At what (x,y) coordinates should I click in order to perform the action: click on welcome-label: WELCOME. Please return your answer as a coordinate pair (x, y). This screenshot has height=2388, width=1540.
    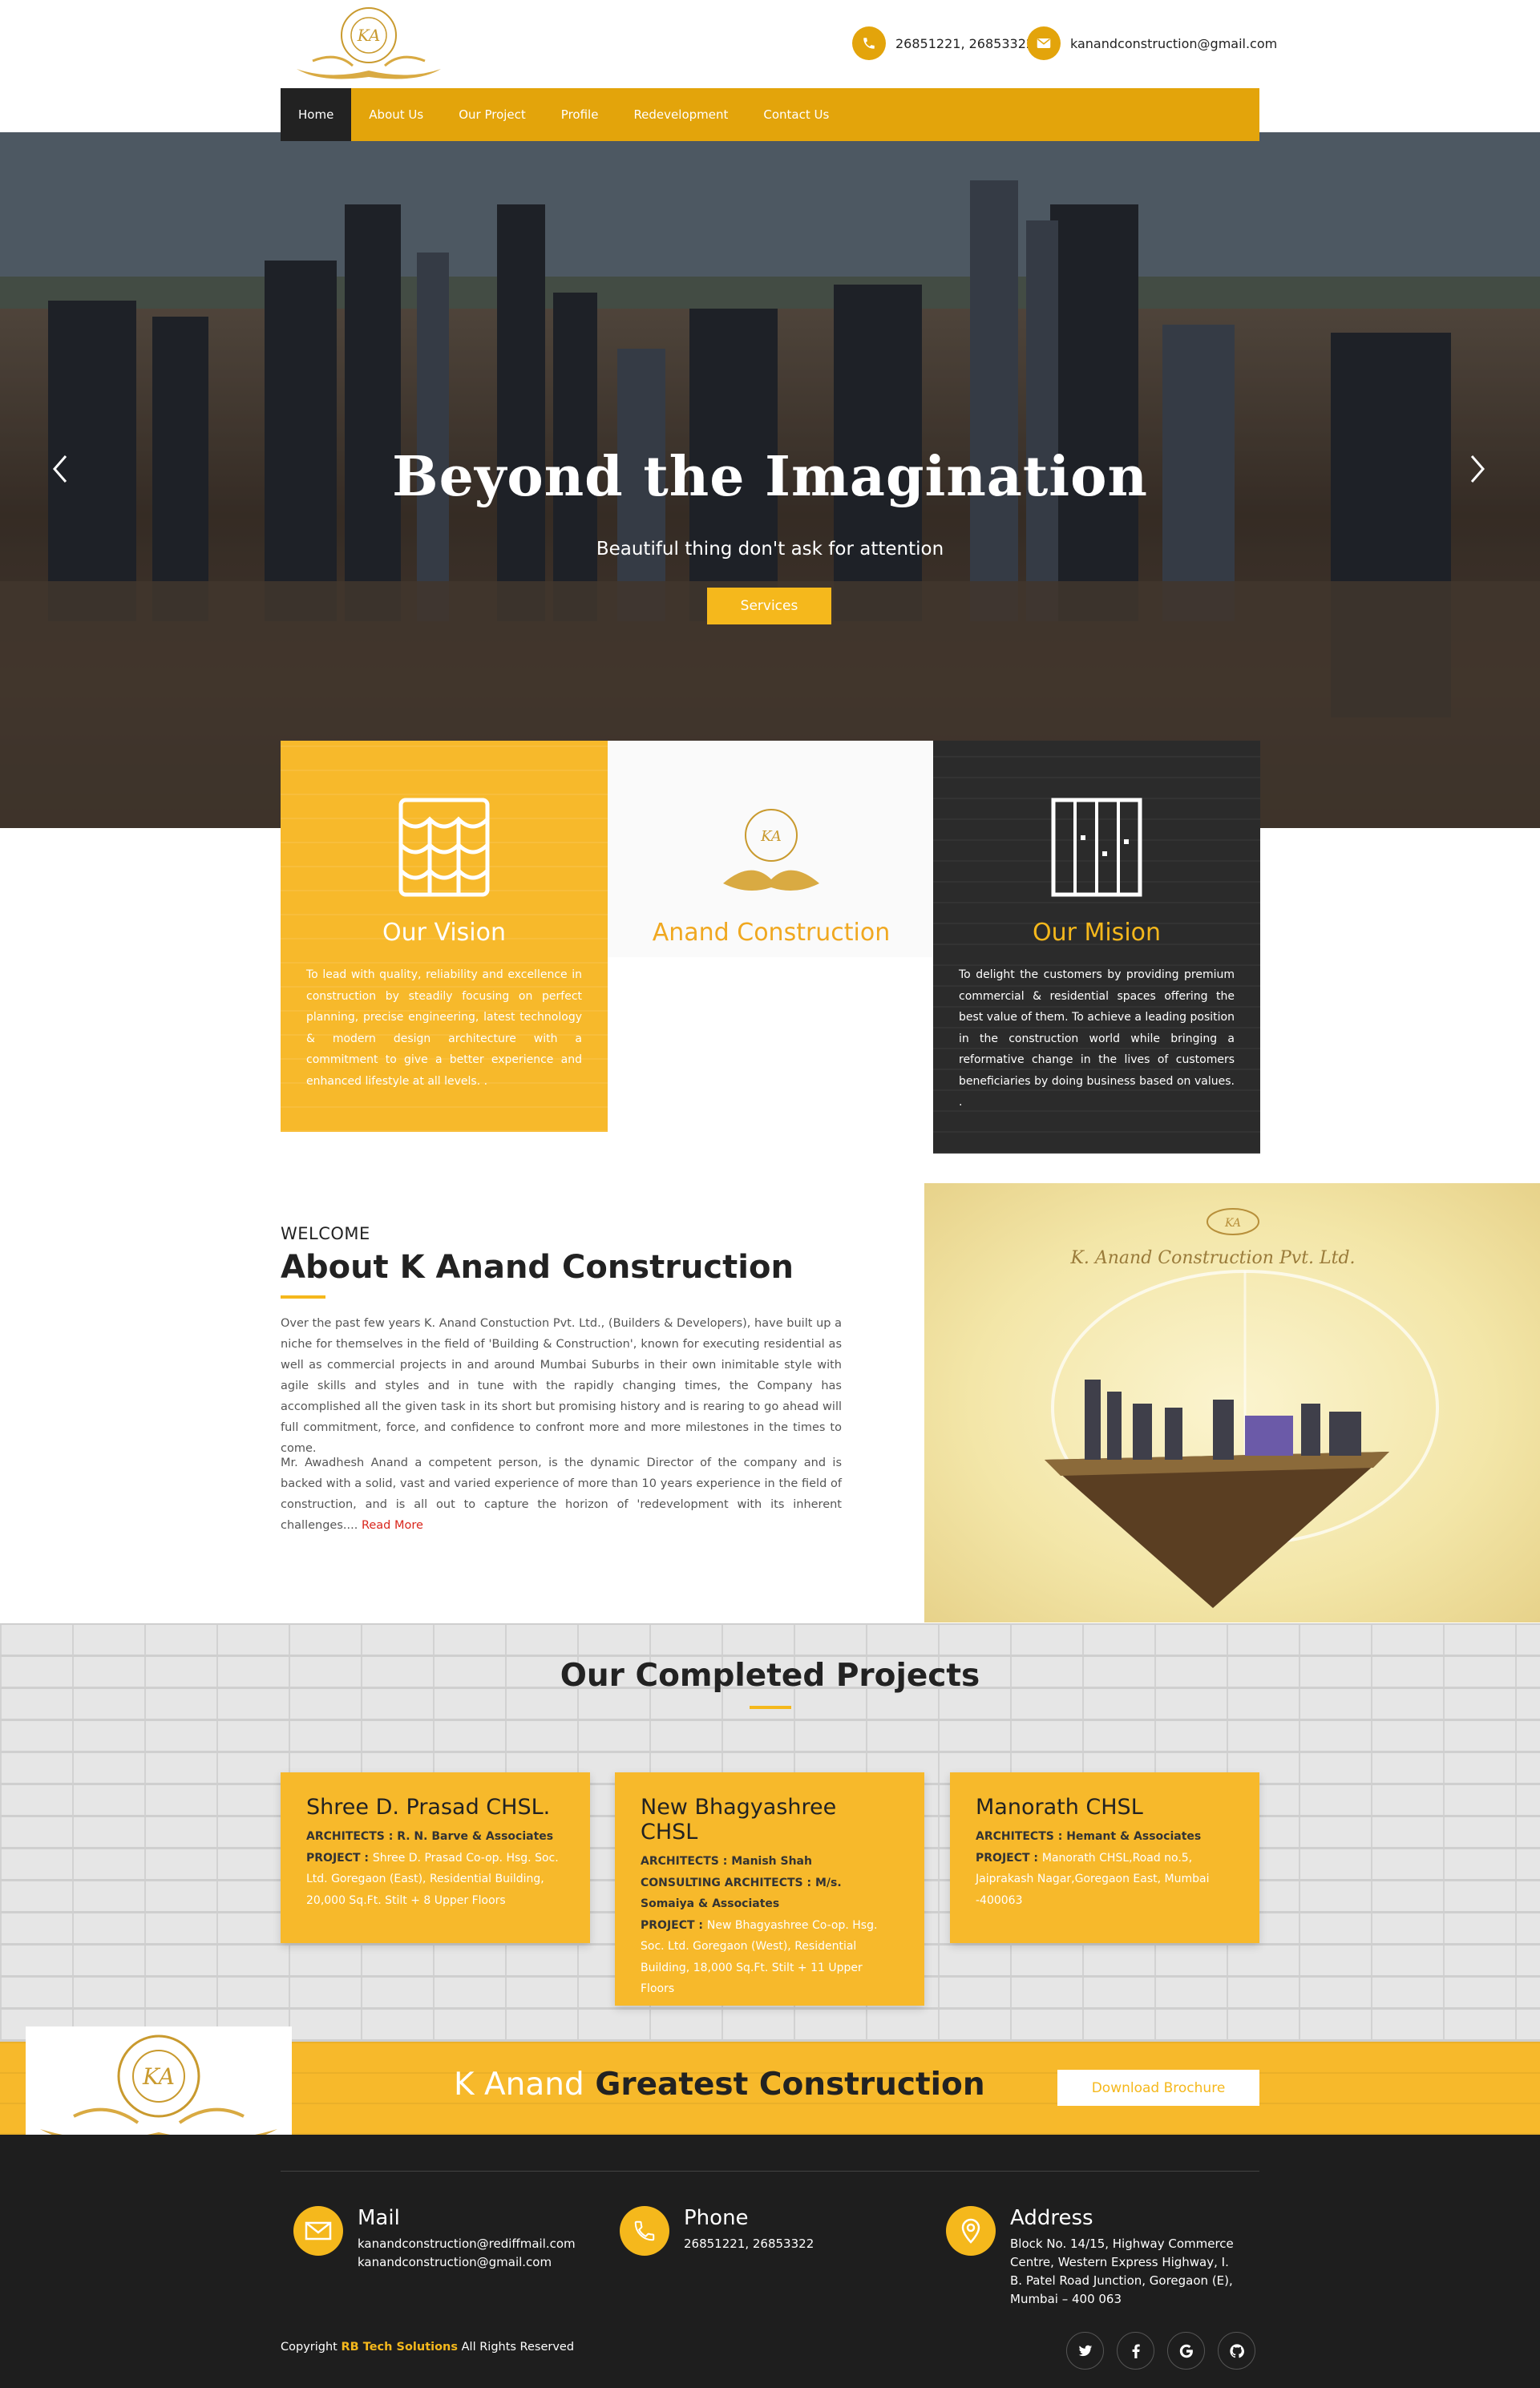
    Looking at the image, I should click on (326, 1233).